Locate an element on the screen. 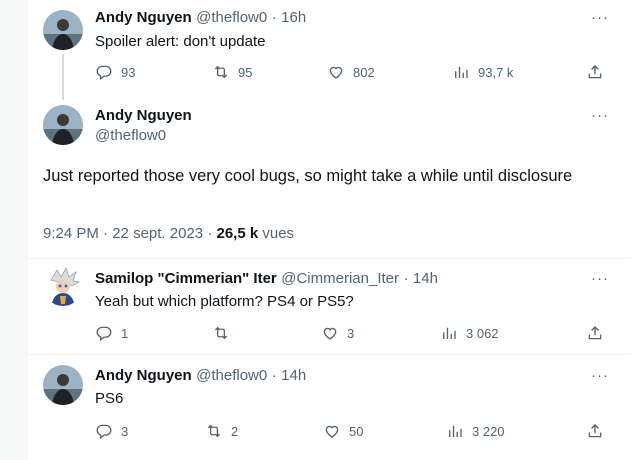 This screenshot has width=638, height=460. retweet-button: 2 is located at coordinates (221, 431).